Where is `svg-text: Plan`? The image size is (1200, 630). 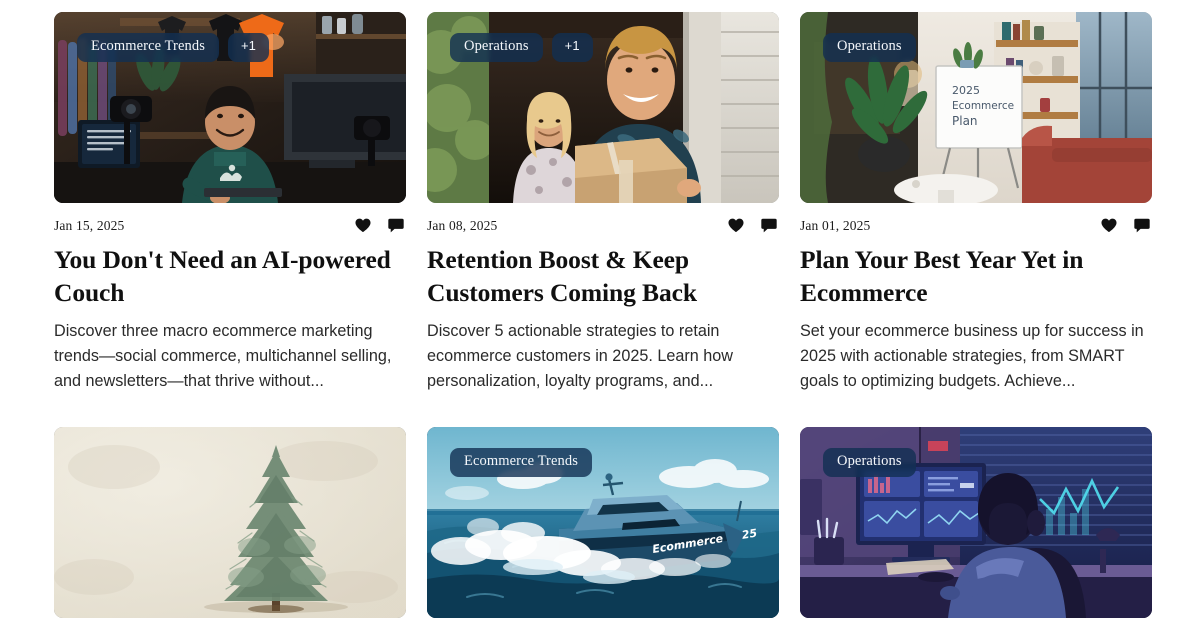
svg-text: Plan is located at coordinates (965, 121).